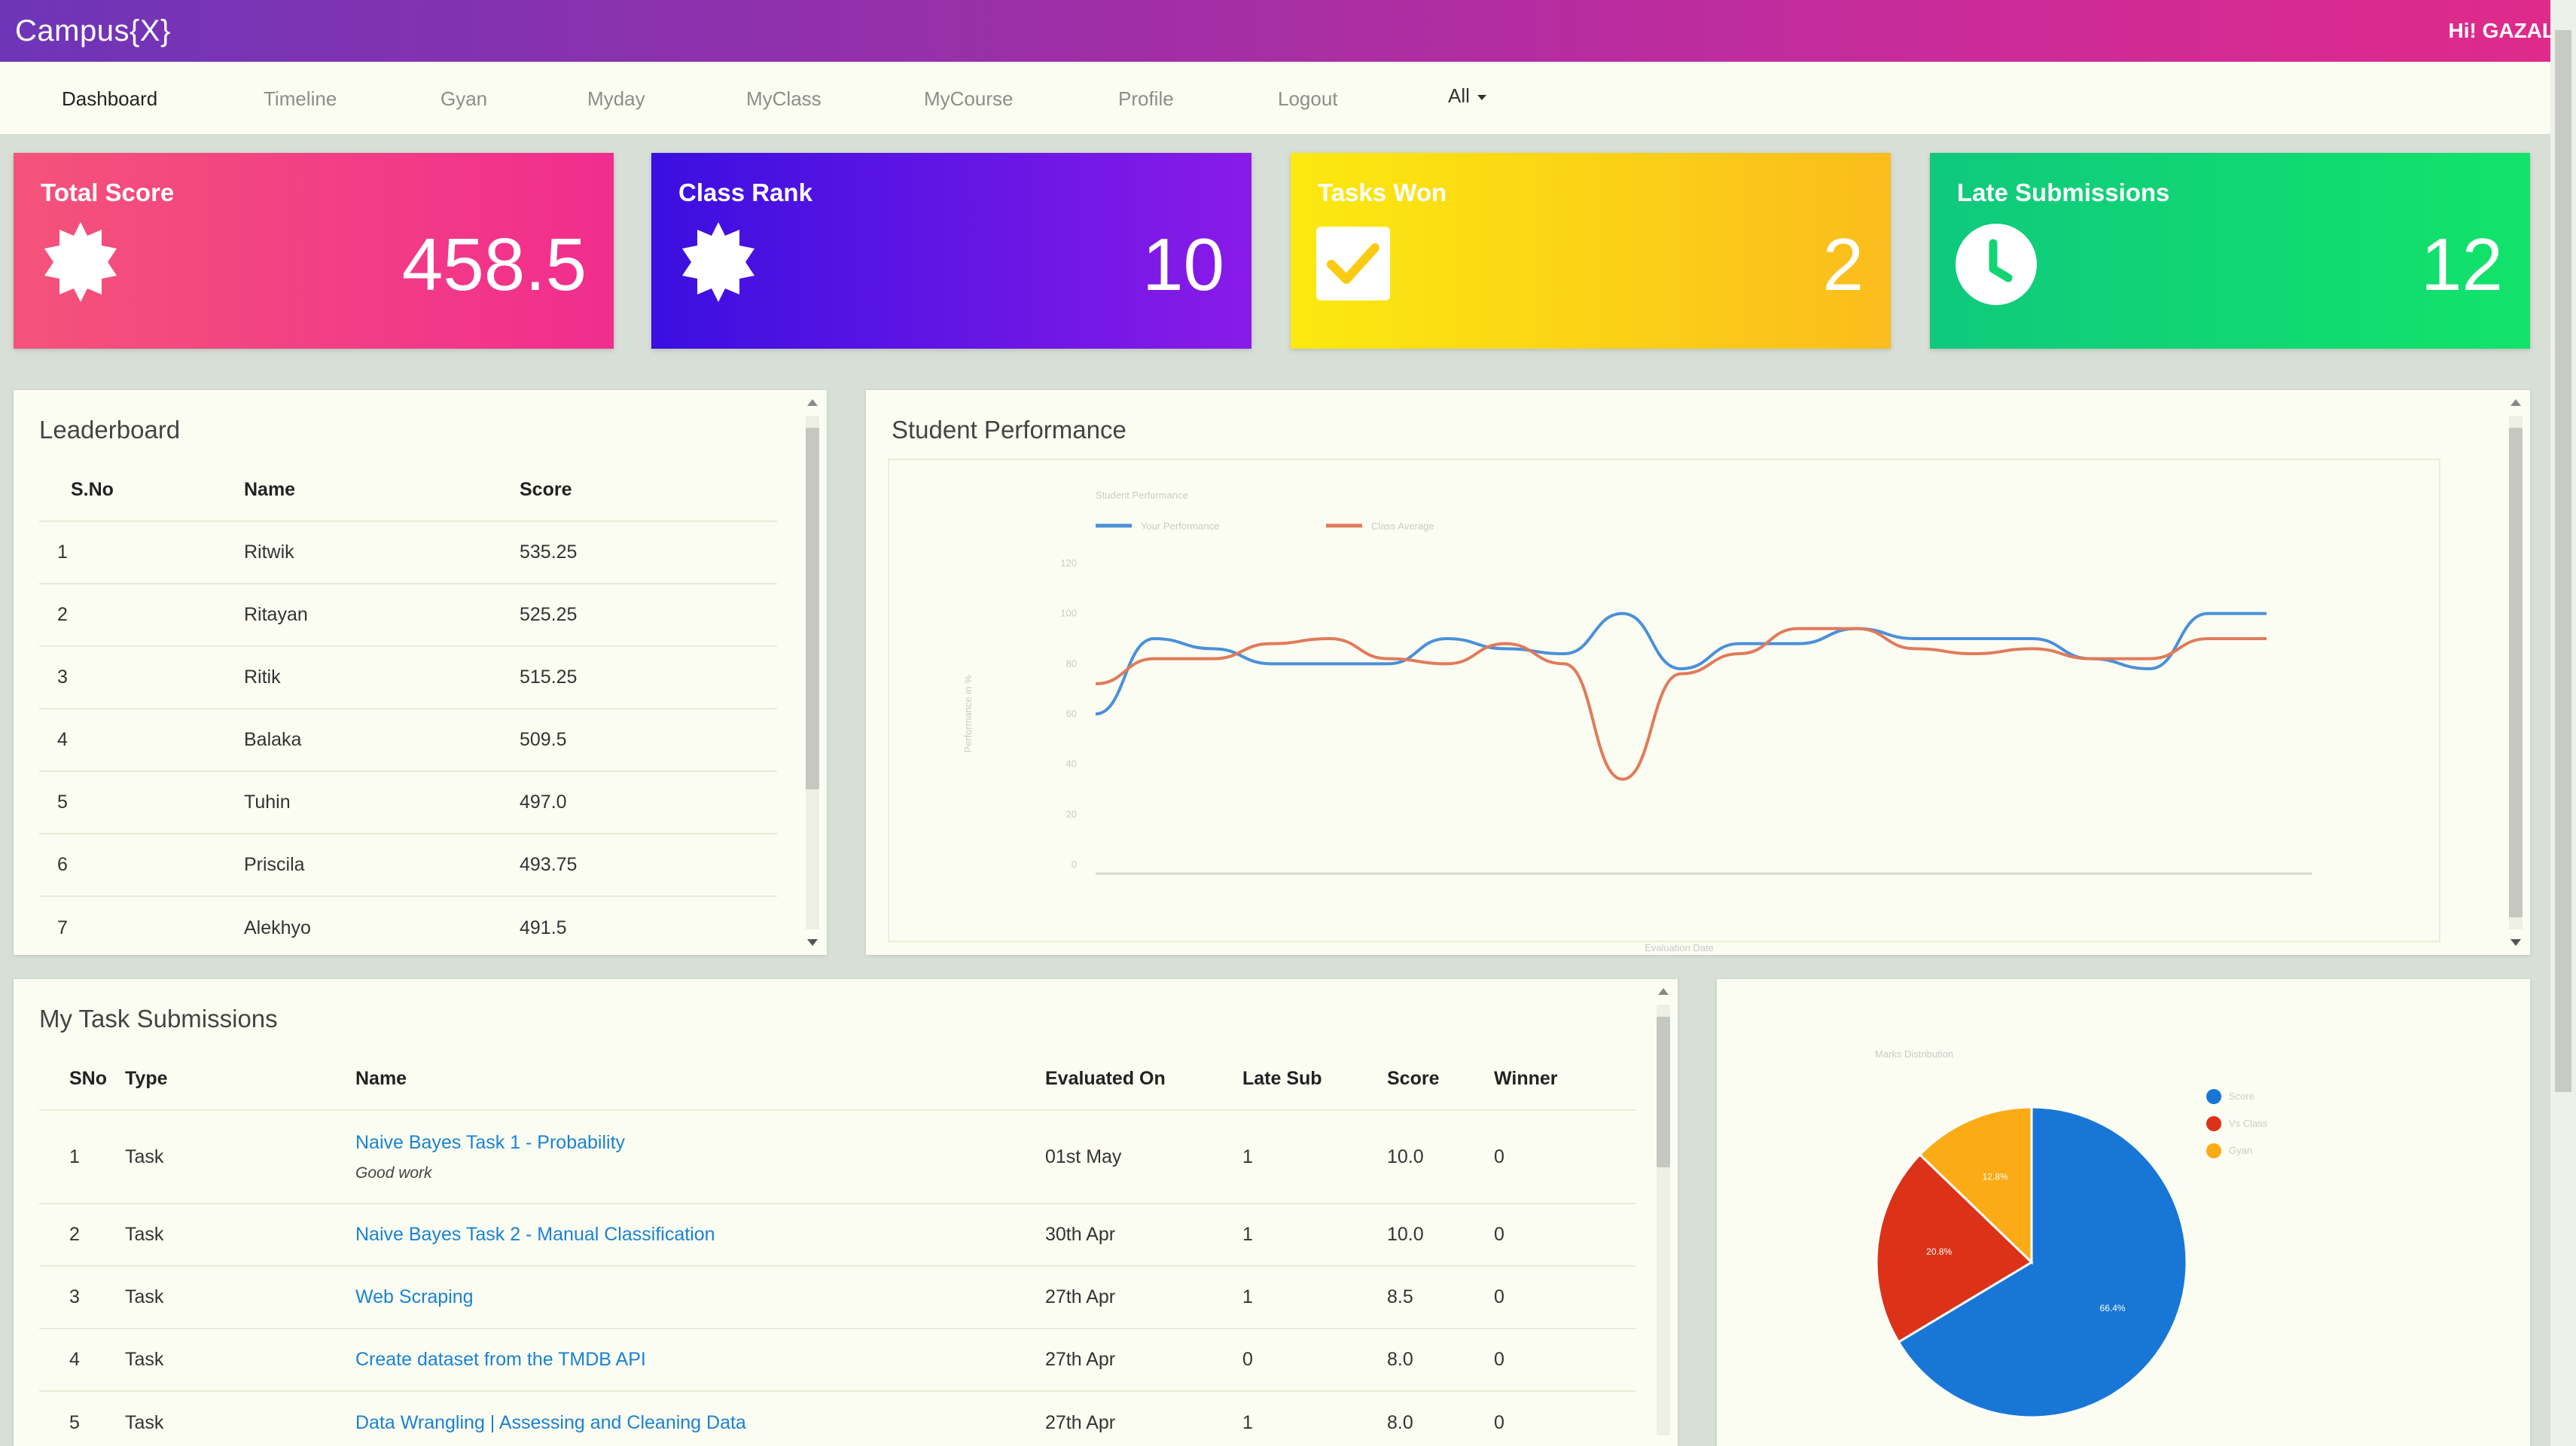 This screenshot has height=1446, width=2576. What do you see at coordinates (109, 99) in the screenshot?
I see `nav-dashboard: Dashboard` at bounding box center [109, 99].